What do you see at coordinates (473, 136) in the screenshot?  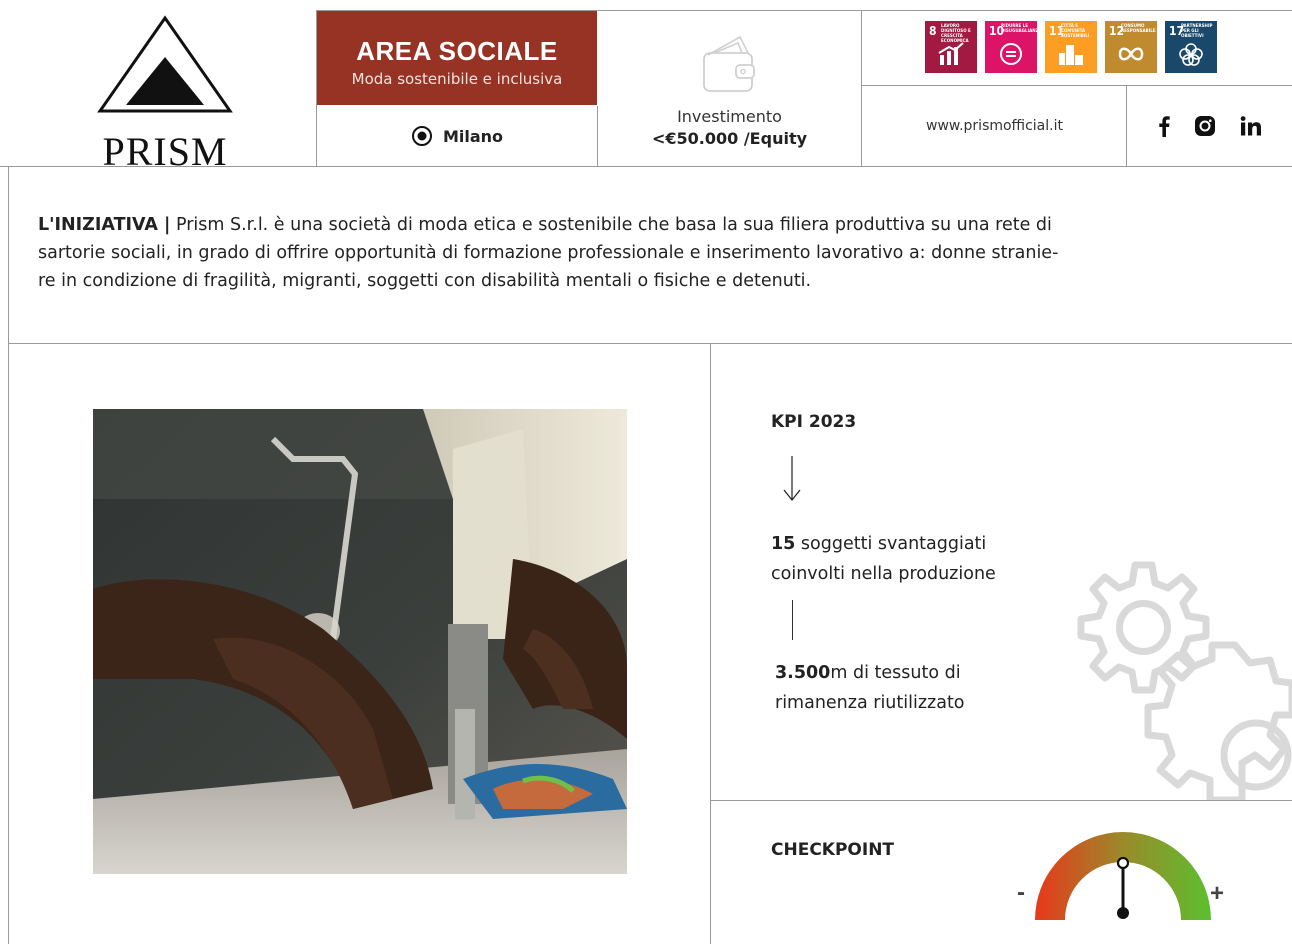 I see `location-city: Milano` at bounding box center [473, 136].